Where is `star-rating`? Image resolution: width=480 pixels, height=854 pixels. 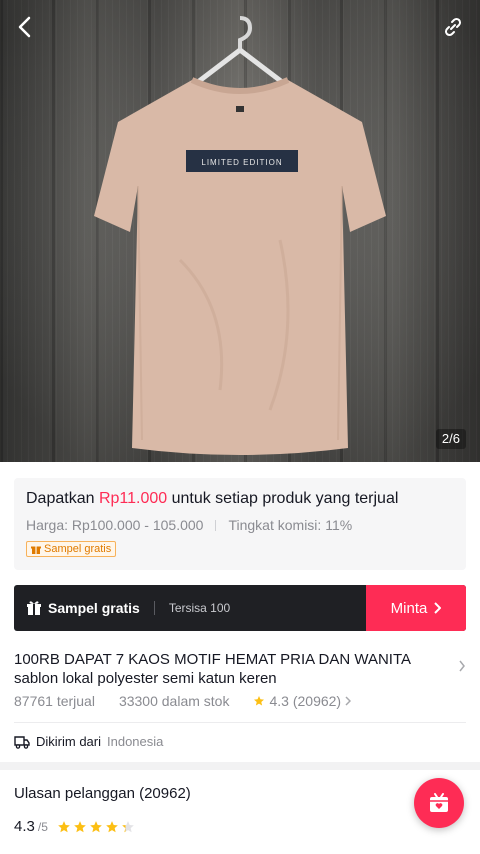
star-rating is located at coordinates (96, 827).